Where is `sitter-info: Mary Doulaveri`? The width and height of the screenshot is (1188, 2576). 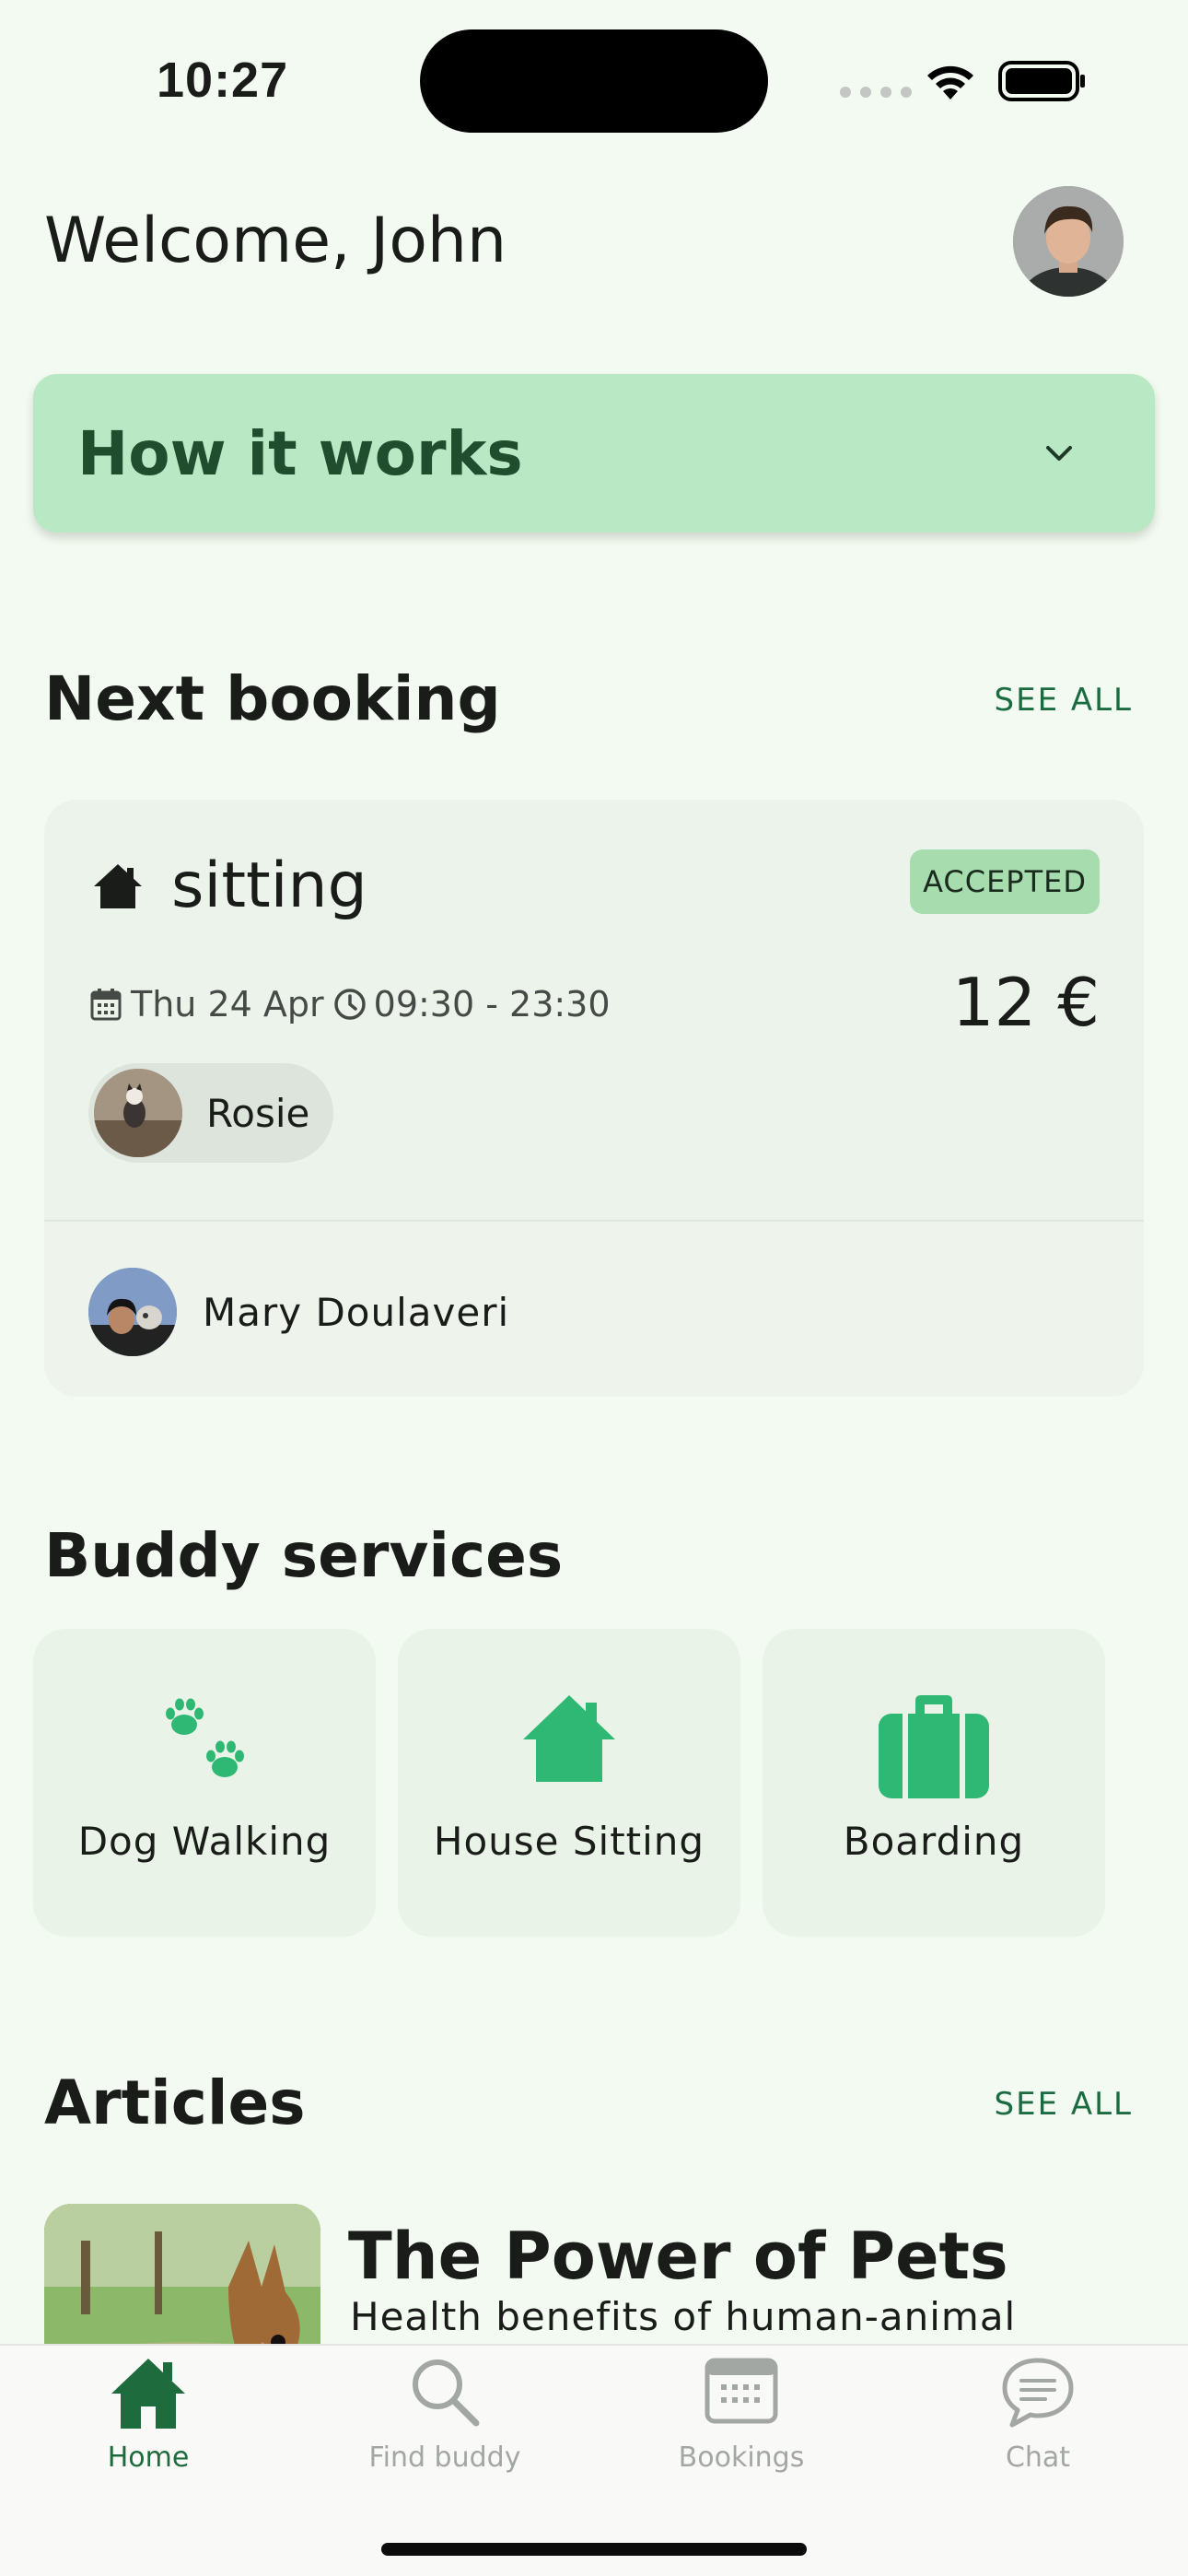
sitter-info: Mary Doulaveri is located at coordinates (298, 1312).